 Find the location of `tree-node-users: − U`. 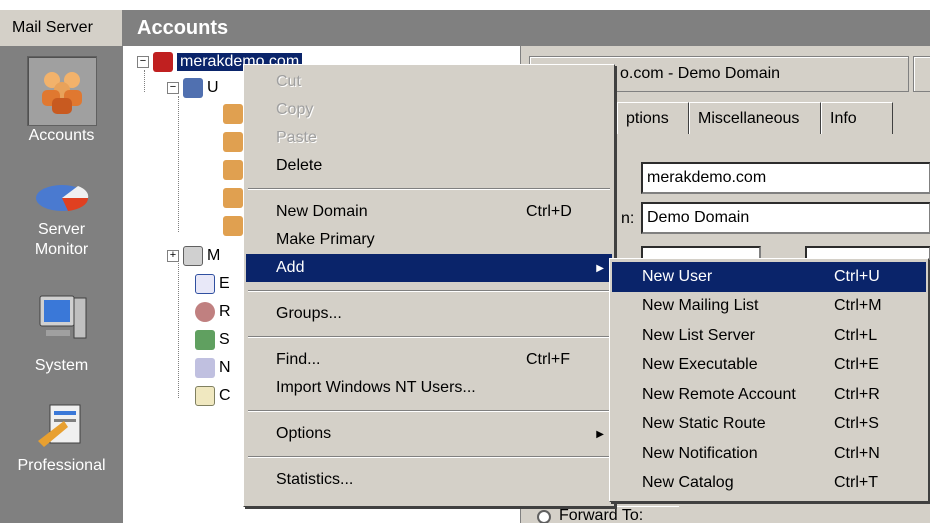

tree-node-users: − U is located at coordinates (193, 88).